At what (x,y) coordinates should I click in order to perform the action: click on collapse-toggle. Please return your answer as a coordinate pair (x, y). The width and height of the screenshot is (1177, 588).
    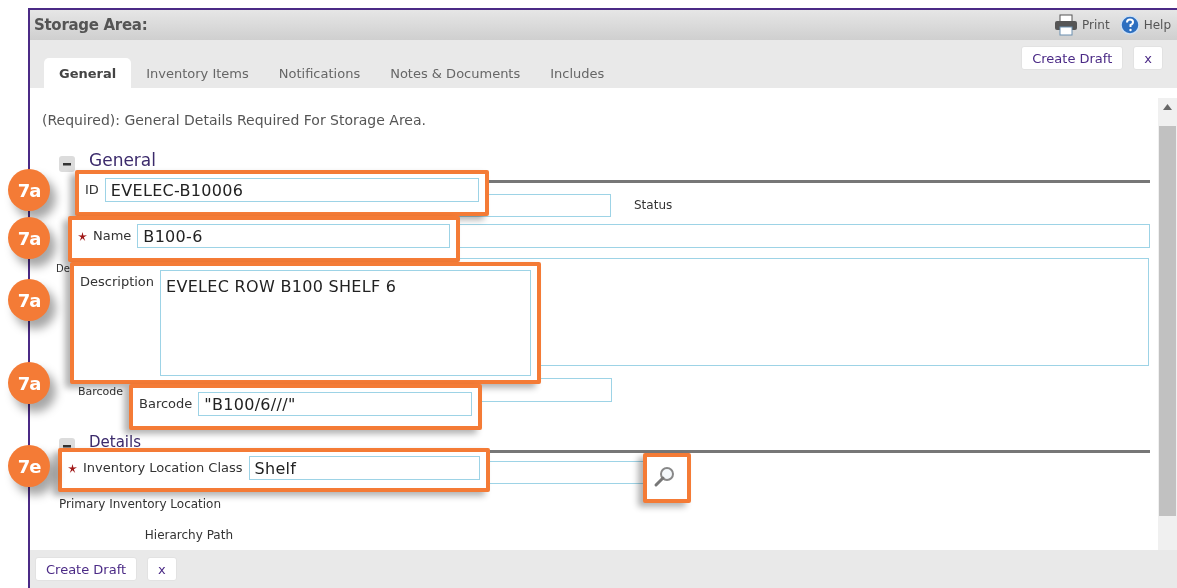
    Looking at the image, I should click on (67, 164).